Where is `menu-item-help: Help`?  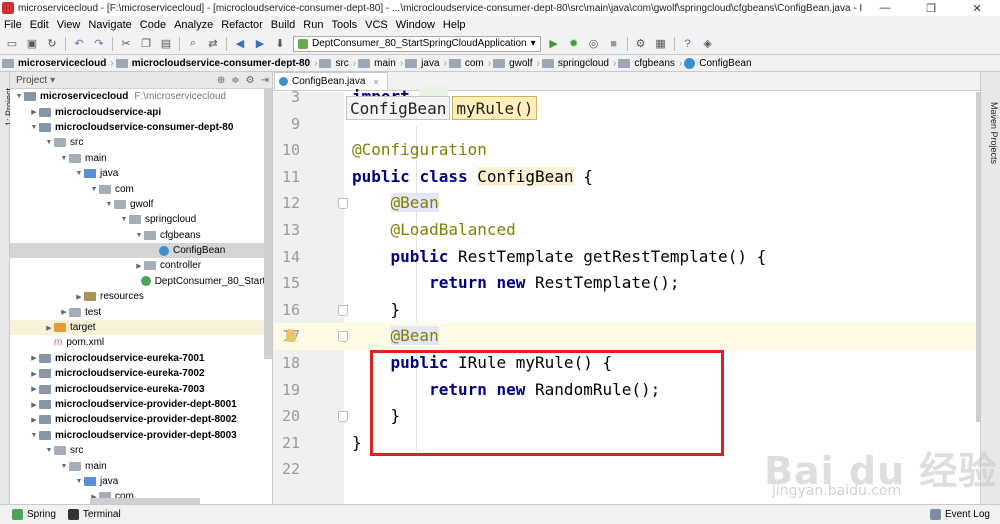 menu-item-help: Help is located at coordinates (454, 25).